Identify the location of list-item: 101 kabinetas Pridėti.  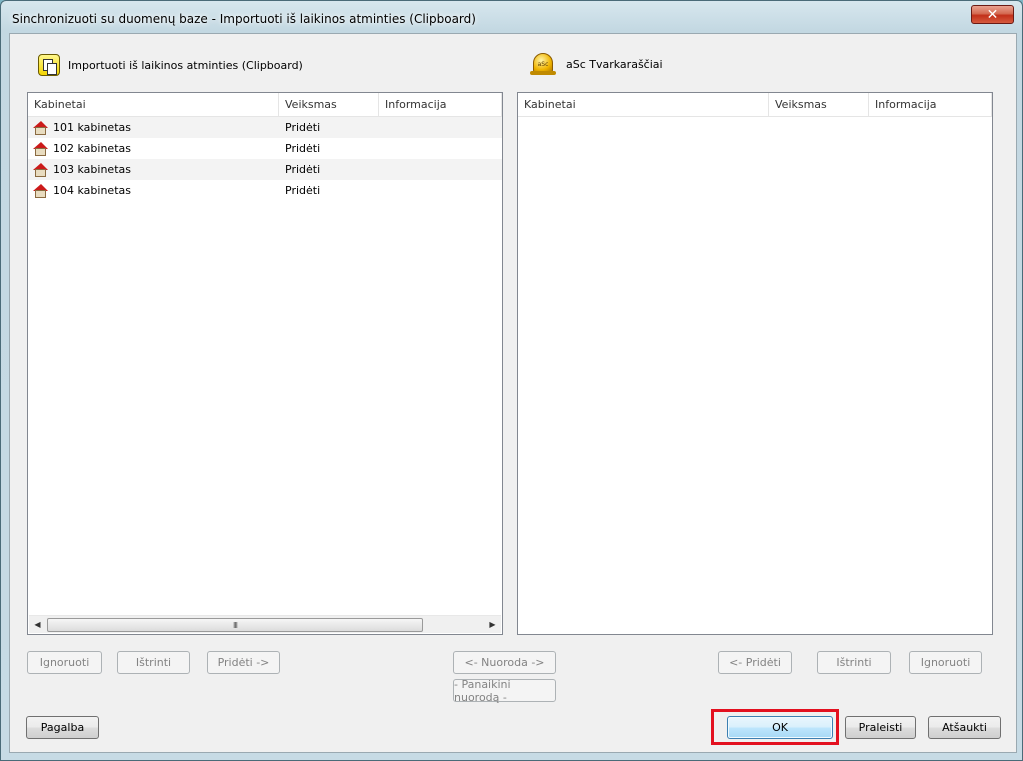
(265, 127).